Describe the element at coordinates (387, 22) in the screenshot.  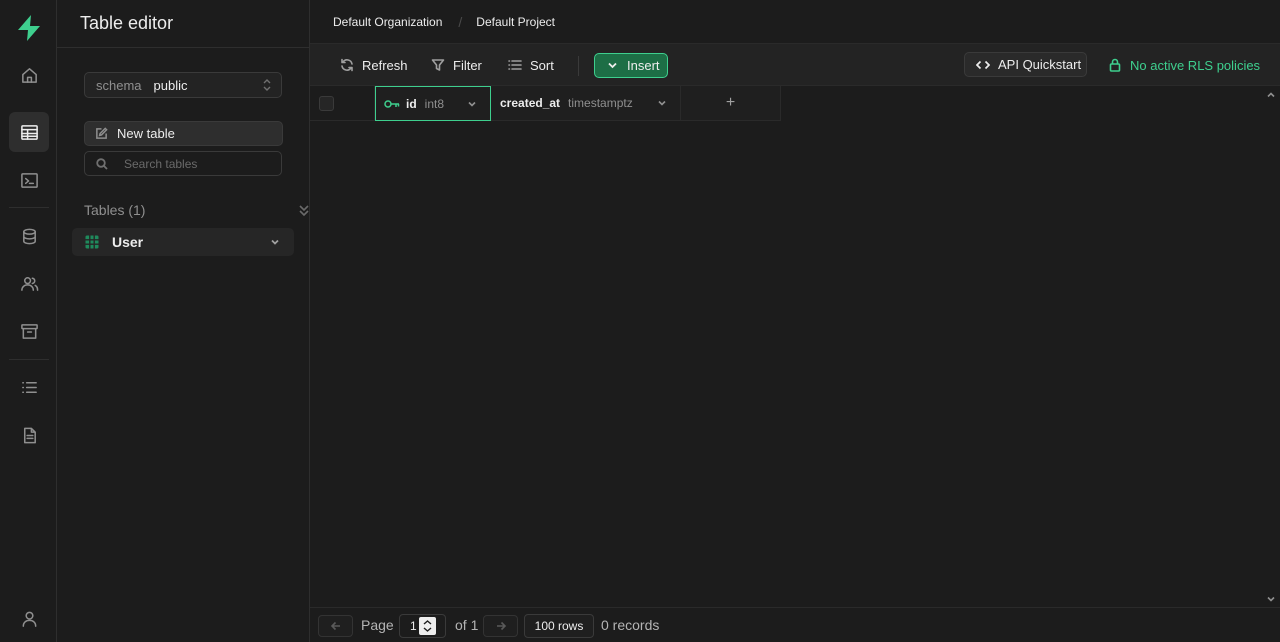
I see `breadcrumb-organization: Default Organization` at that location.